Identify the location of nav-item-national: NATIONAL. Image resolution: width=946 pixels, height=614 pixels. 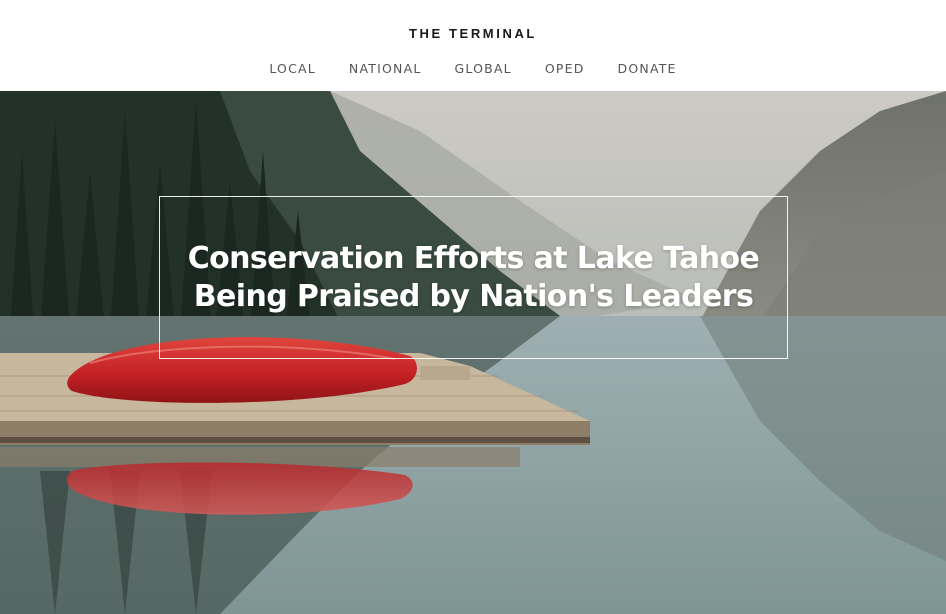
(385, 69).